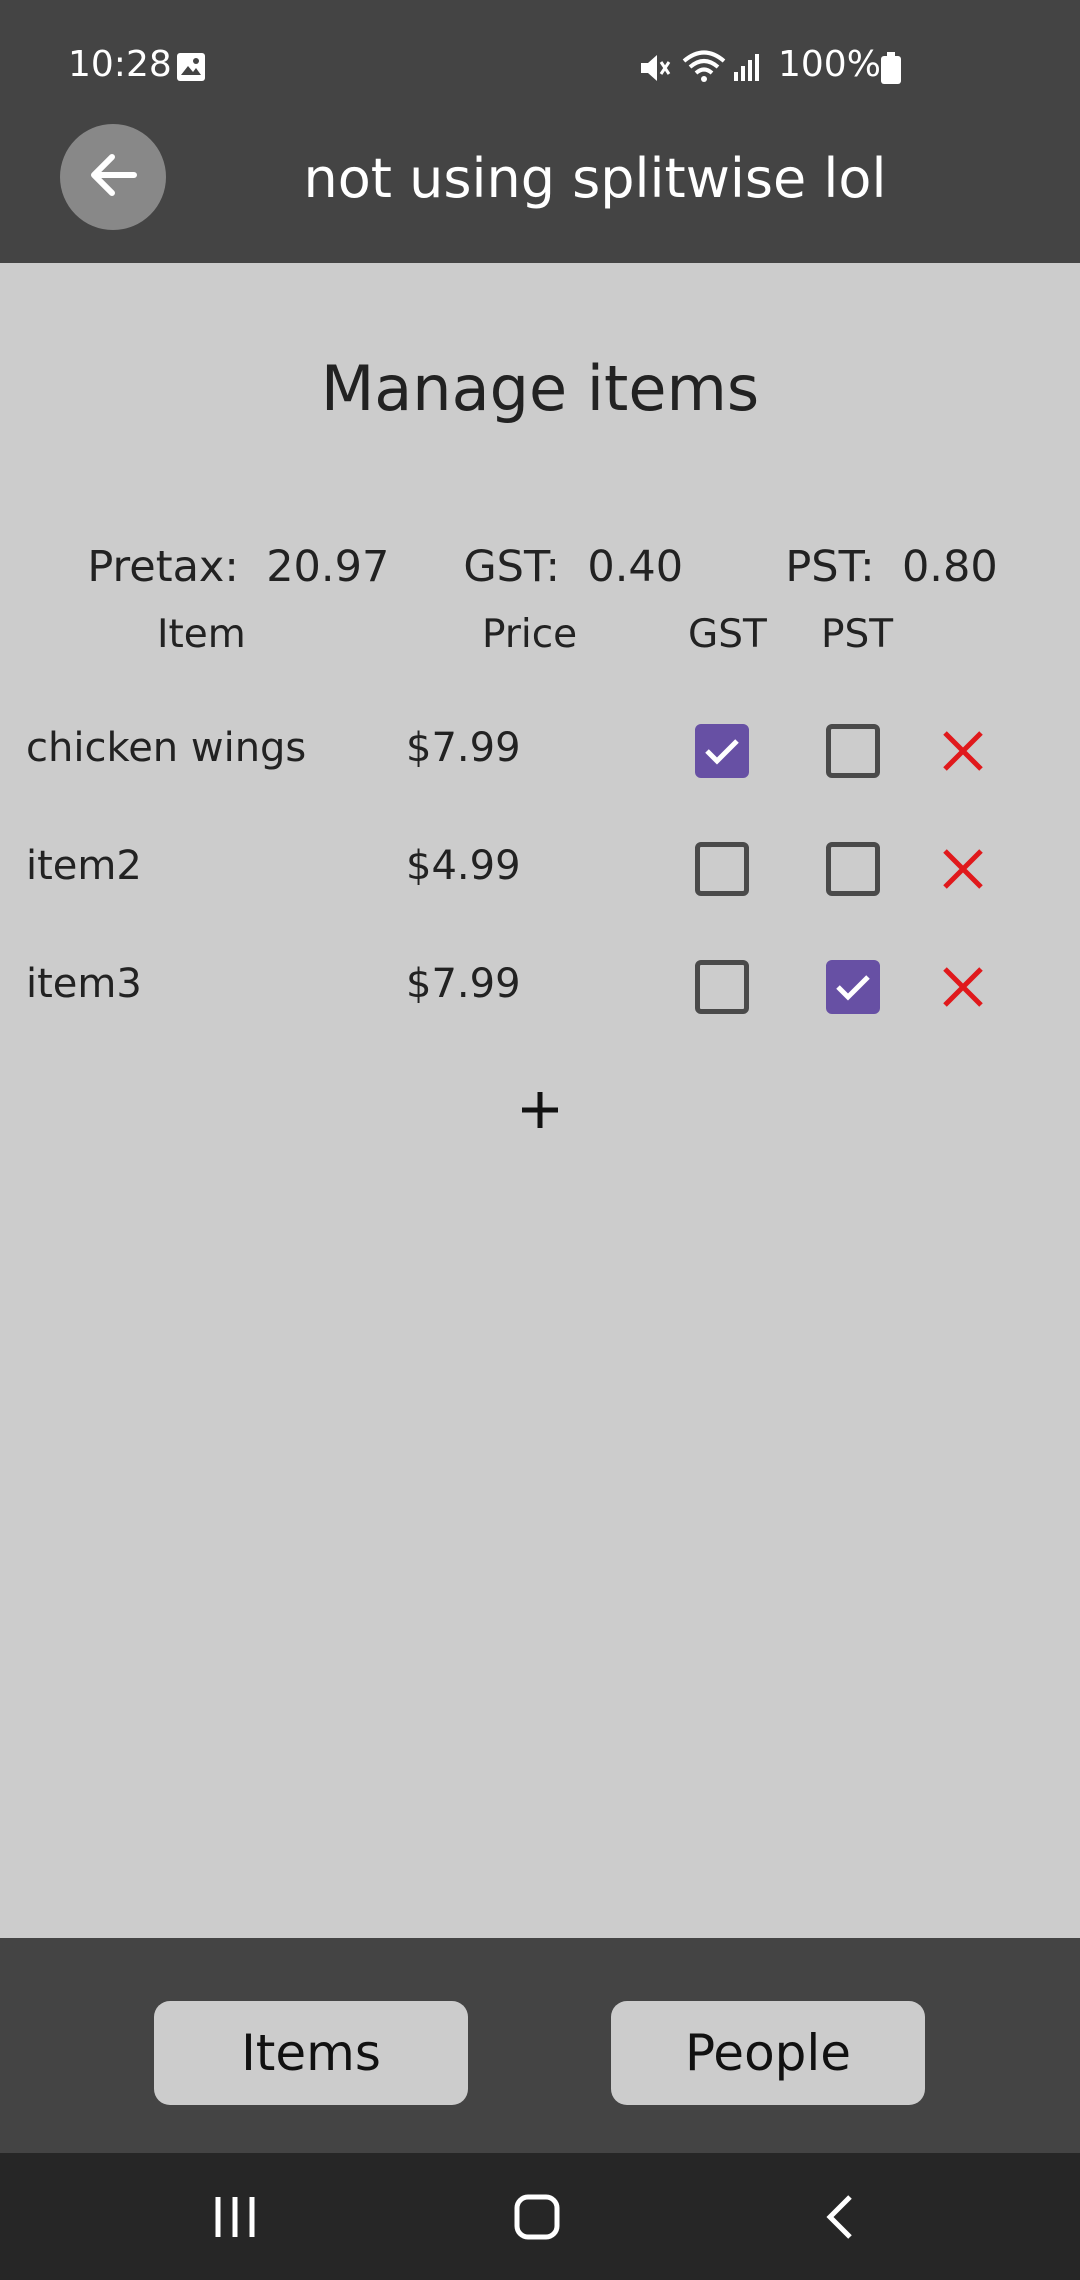 The height and width of the screenshot is (2280, 1080). What do you see at coordinates (635, 567) in the screenshot?
I see `gst-value: 0.40` at bounding box center [635, 567].